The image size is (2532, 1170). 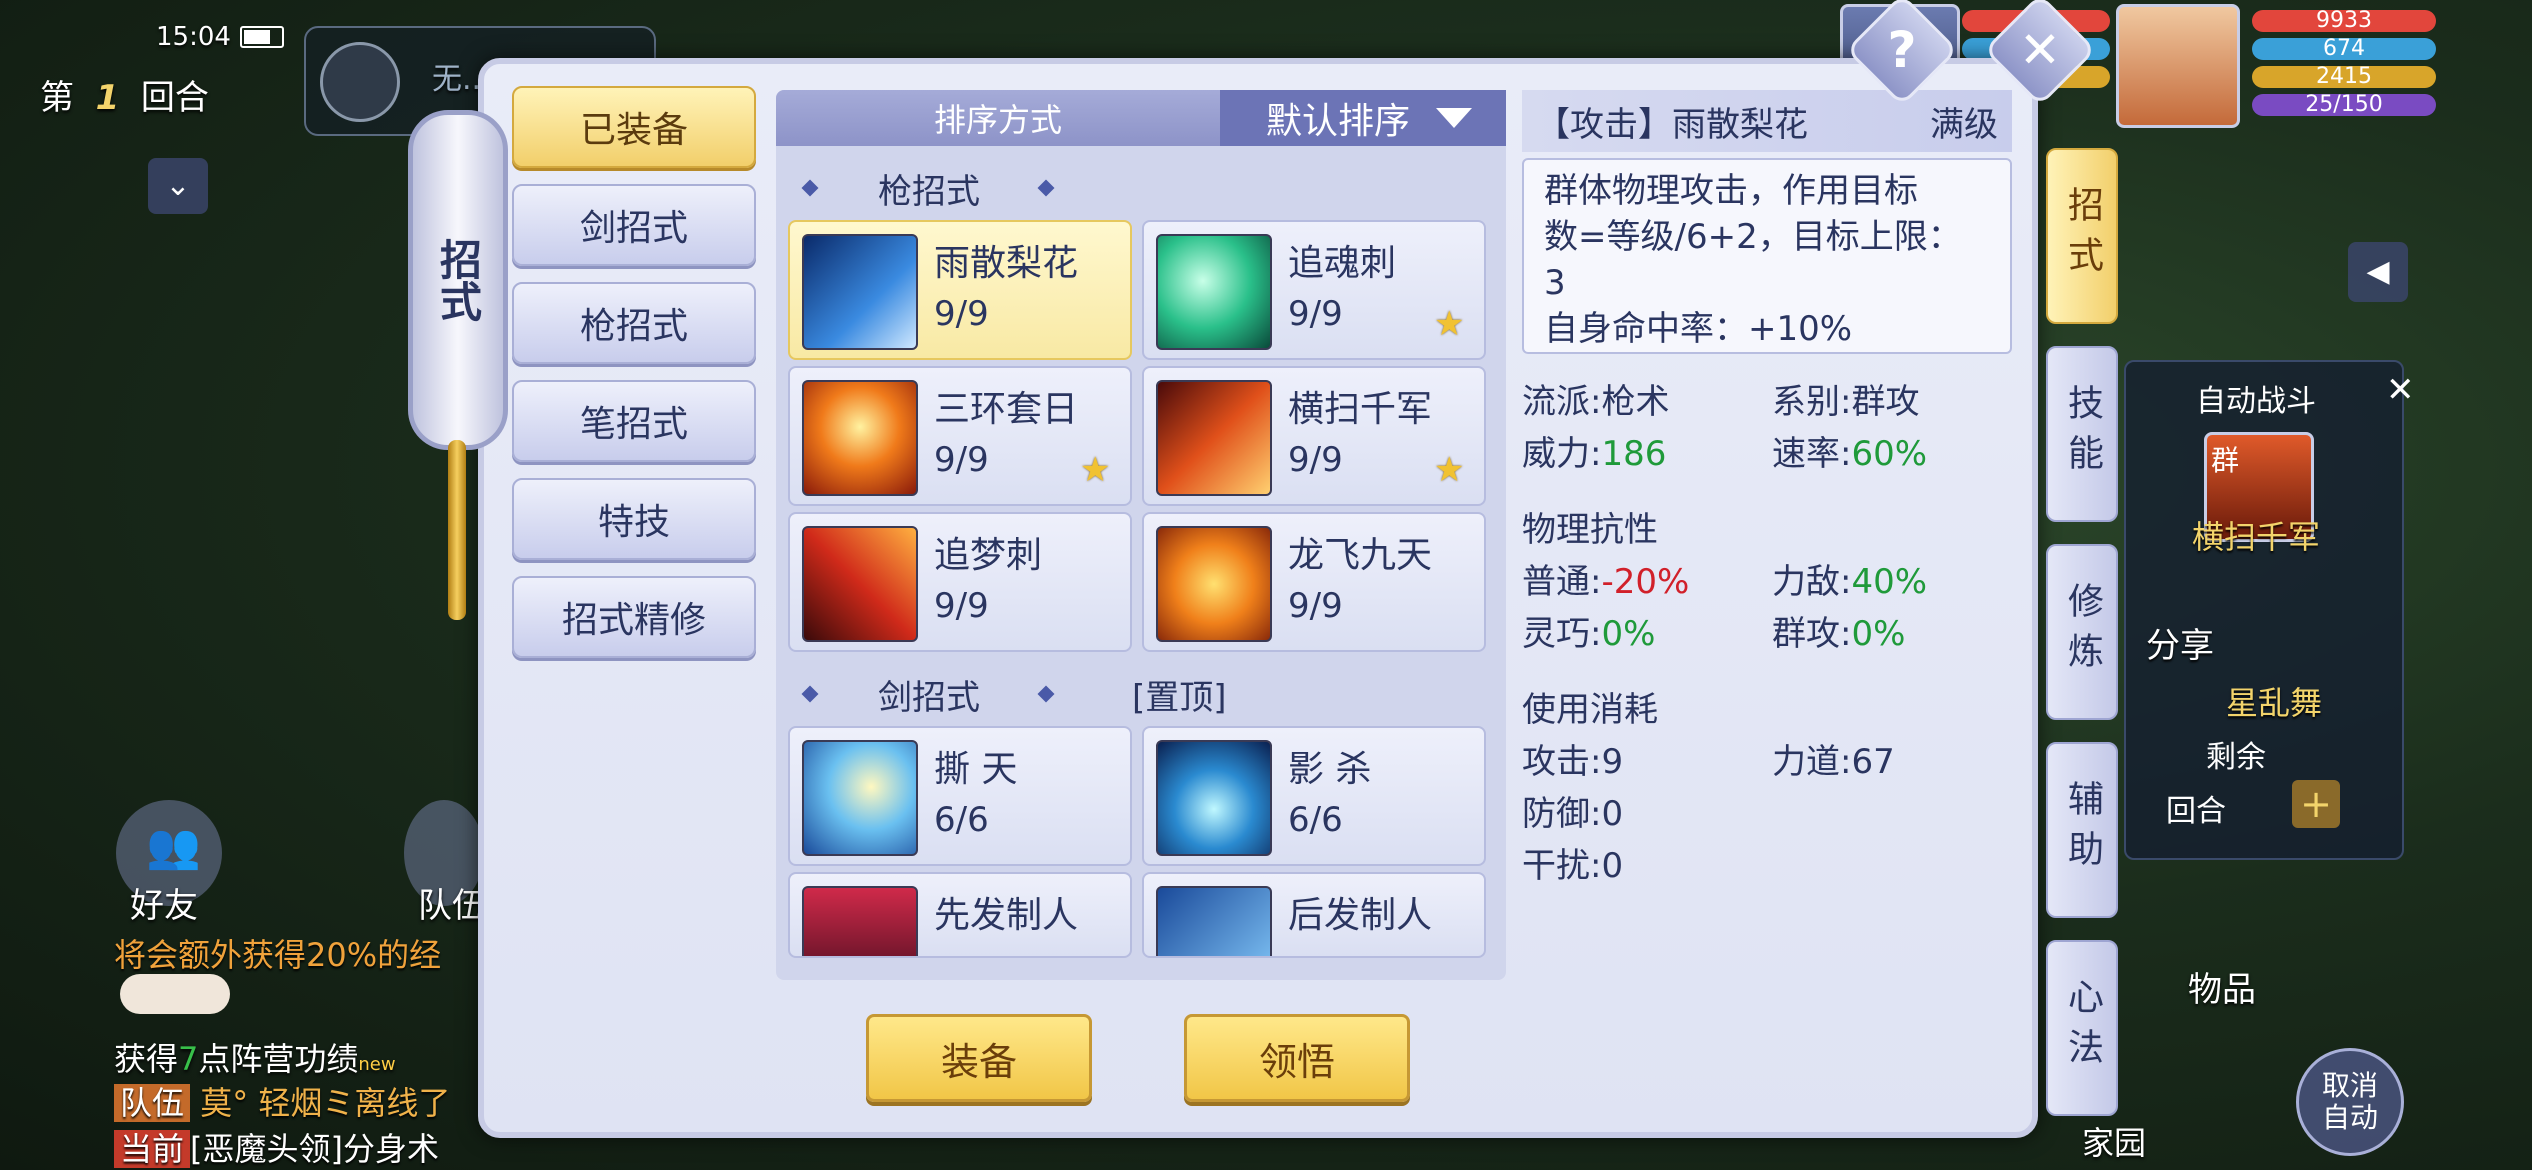 I want to click on speed-stat: 速率:60%, so click(x=1850, y=454).